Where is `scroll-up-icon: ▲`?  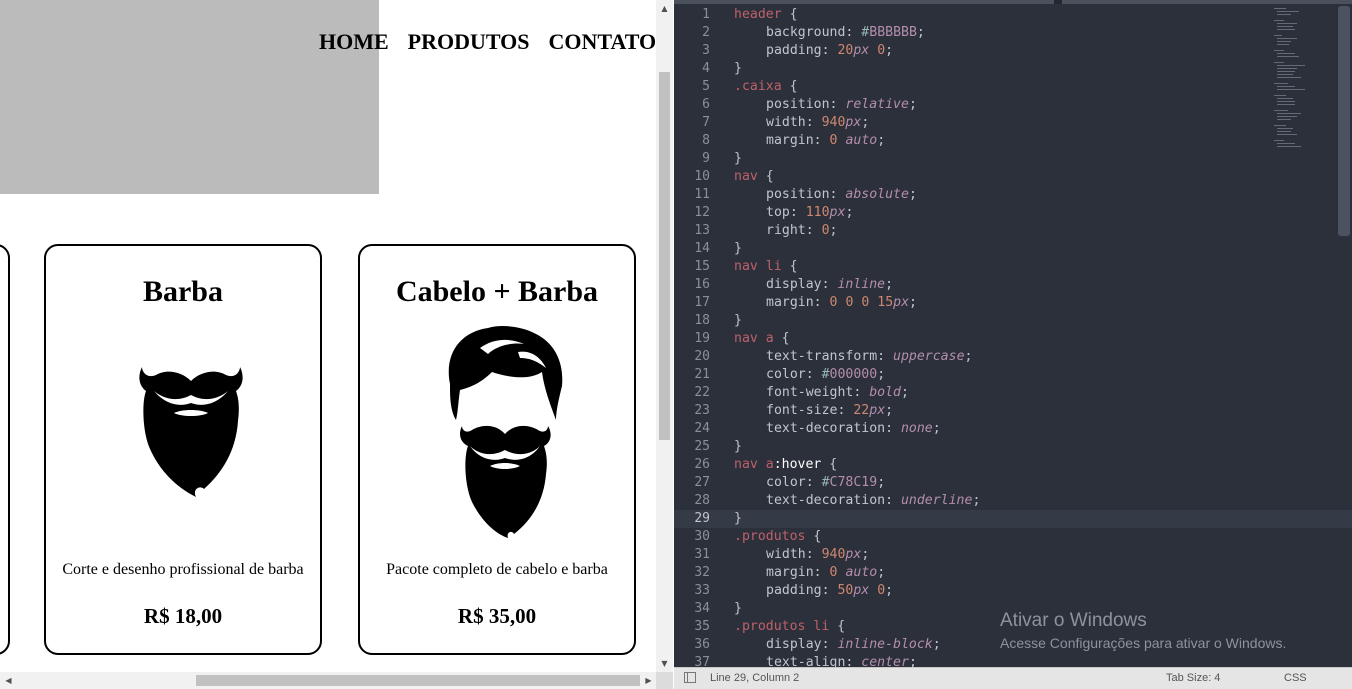
scroll-up-icon: ▲ is located at coordinates (664, 8).